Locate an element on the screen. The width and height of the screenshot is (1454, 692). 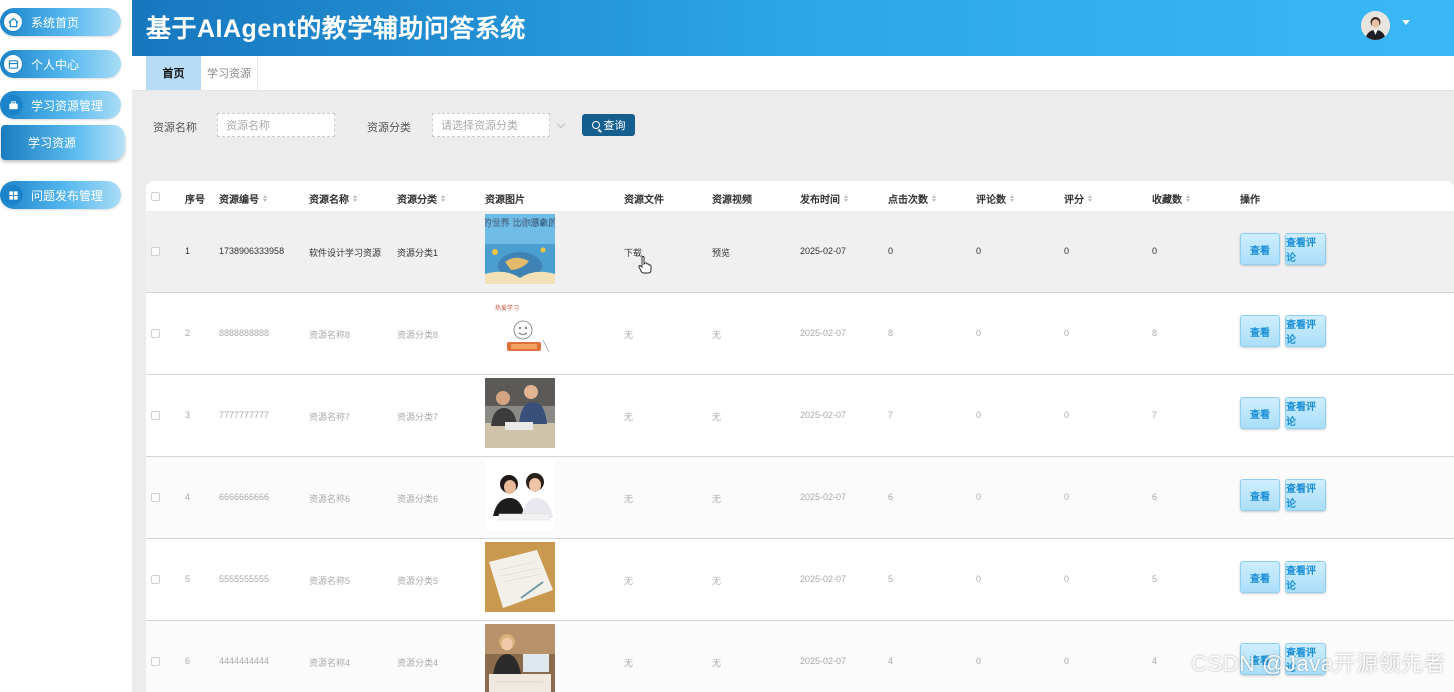
cell-favorites: 7 is located at coordinates (1155, 415).